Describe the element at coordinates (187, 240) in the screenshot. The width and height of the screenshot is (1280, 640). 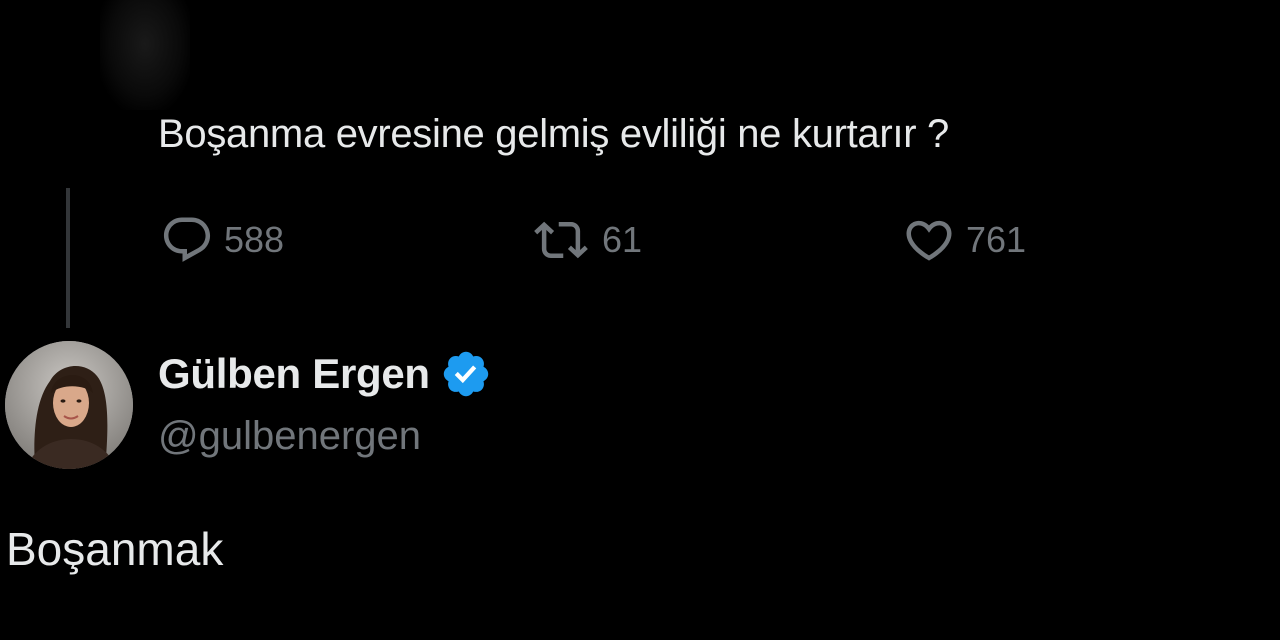
I see `reply-icon` at that location.